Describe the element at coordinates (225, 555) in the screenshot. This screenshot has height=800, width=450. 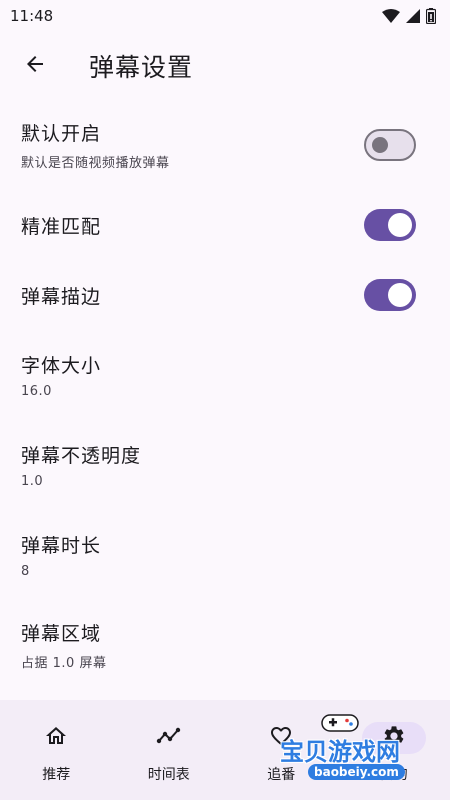
I see `setting-duration: 弹幕时长 8` at that location.